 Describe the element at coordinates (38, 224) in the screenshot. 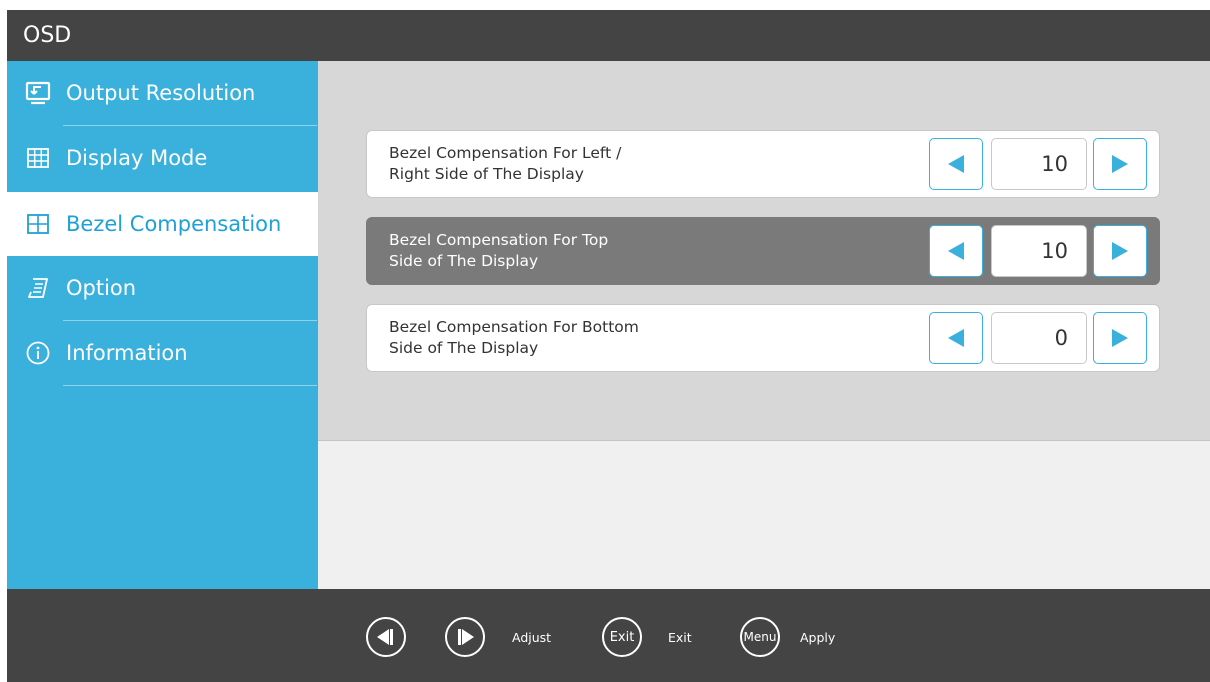

I see `quad-grid-icon` at that location.